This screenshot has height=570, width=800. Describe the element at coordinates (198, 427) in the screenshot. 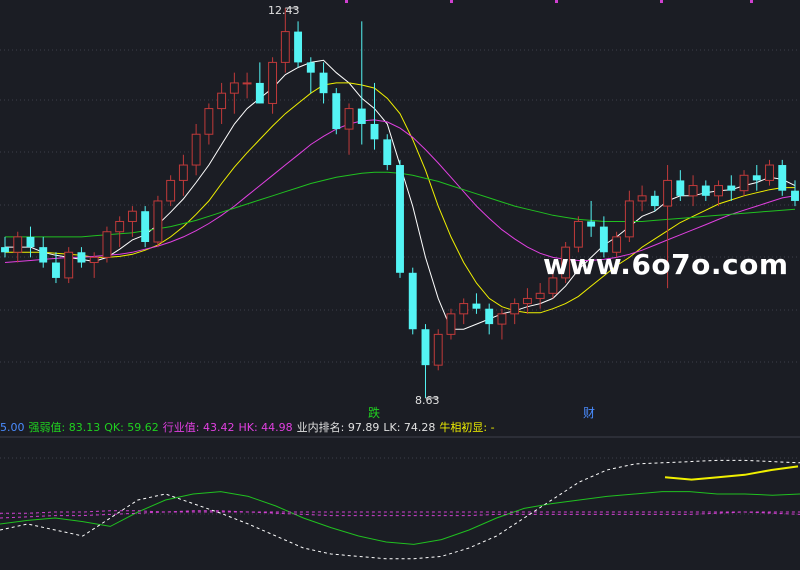

I see `indicator-value-3: 行业值: 43.42` at that location.